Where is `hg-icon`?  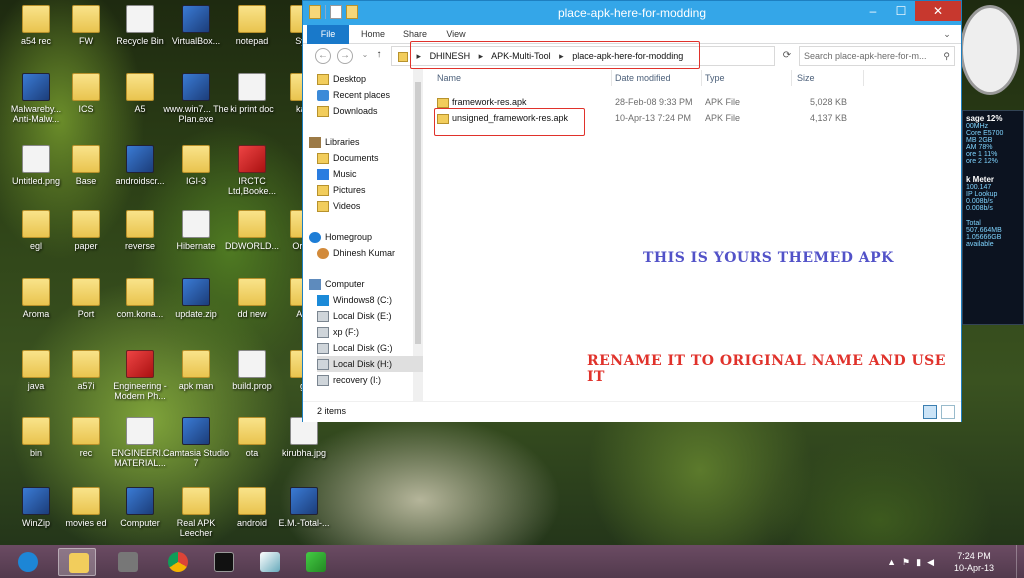 hg-icon is located at coordinates (315, 237).